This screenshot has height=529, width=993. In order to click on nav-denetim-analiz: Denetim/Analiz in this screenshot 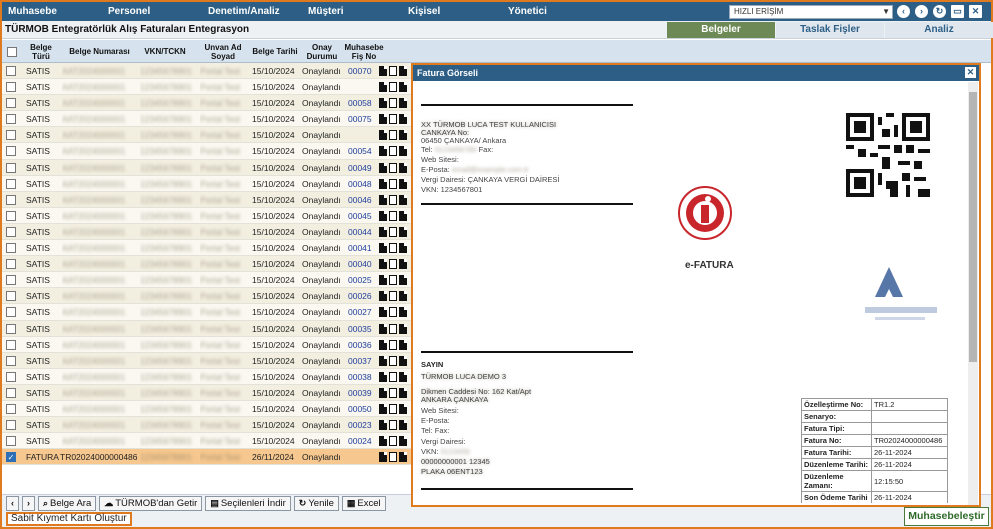, I will do `click(252, 11)`.